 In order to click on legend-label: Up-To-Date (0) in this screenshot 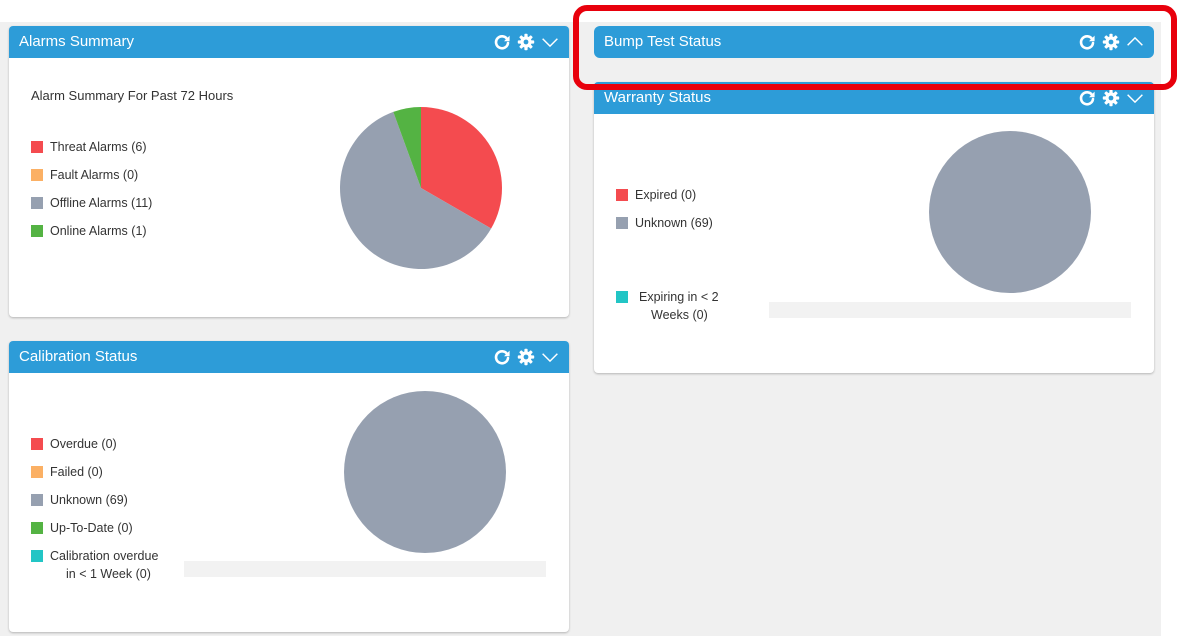, I will do `click(91, 528)`.